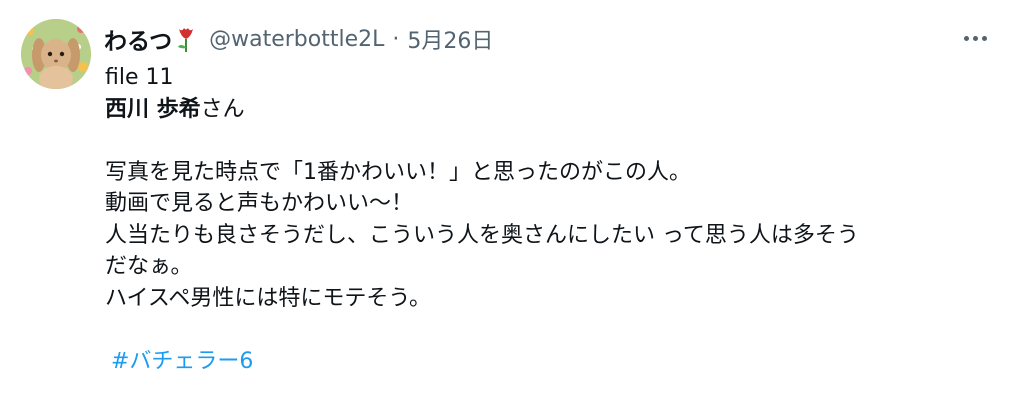 The height and width of the screenshot is (409, 1024). What do you see at coordinates (259, 203) in the screenshot?
I see `text-line-2: 動画で見ると声もかわいい〜！` at bounding box center [259, 203].